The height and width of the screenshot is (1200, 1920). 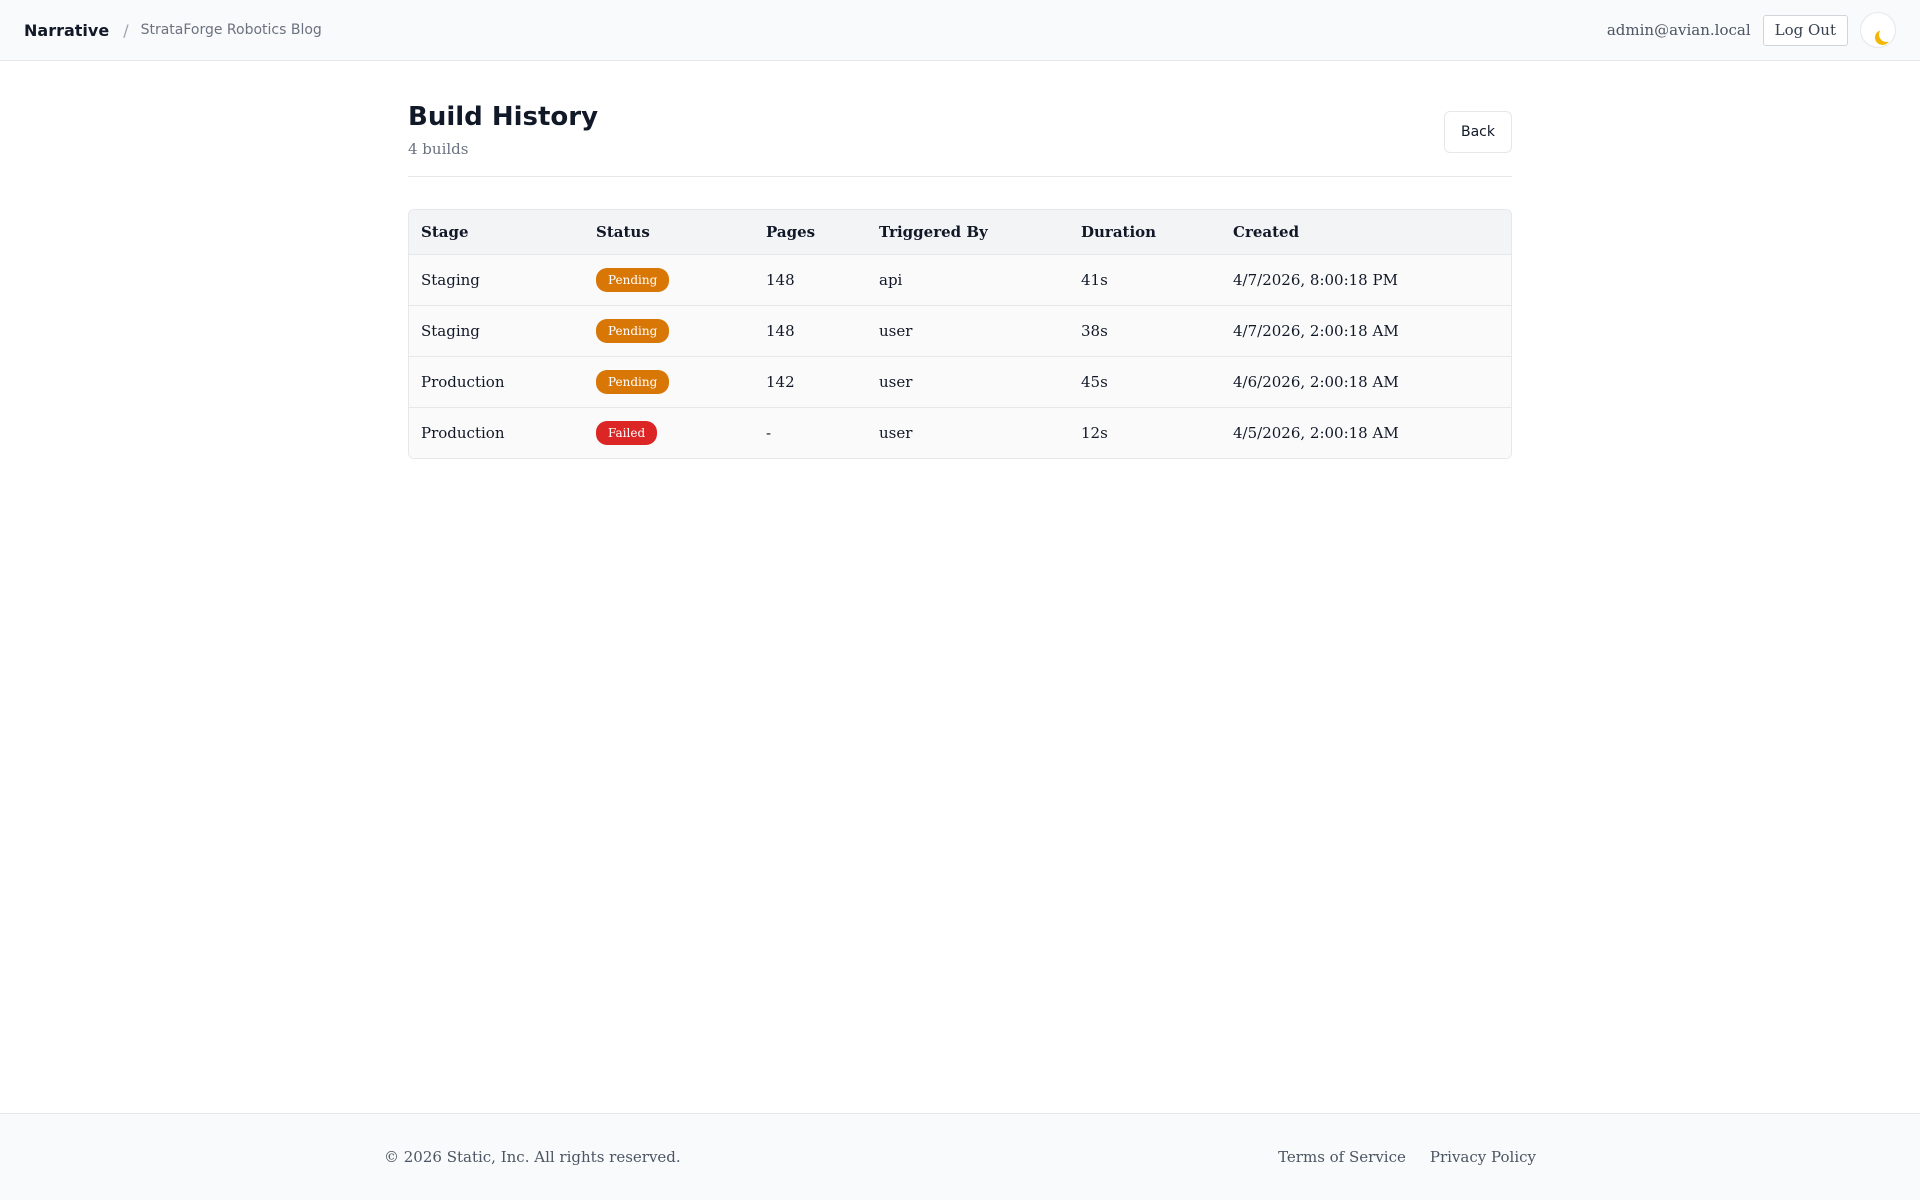 What do you see at coordinates (231, 30) in the screenshot?
I see `blog-name-link: StrataForge Robotics Blog` at bounding box center [231, 30].